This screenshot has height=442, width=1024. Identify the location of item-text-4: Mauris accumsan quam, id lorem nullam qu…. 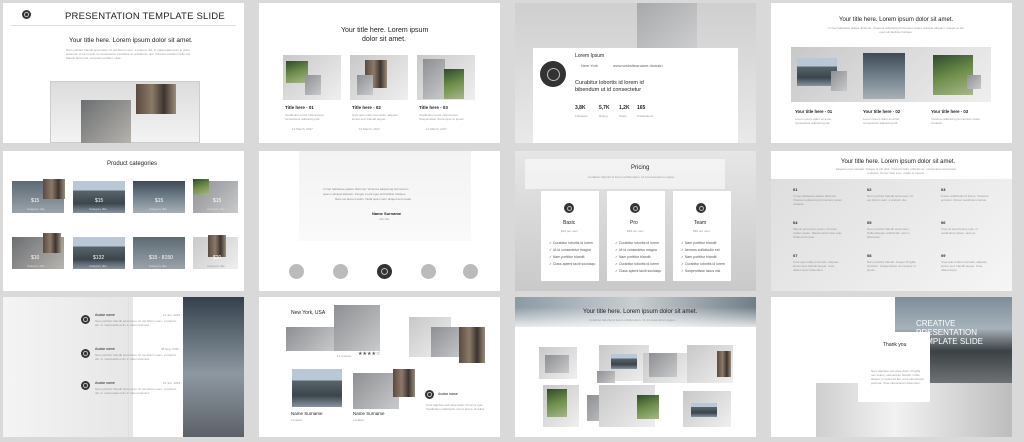
(818, 233).